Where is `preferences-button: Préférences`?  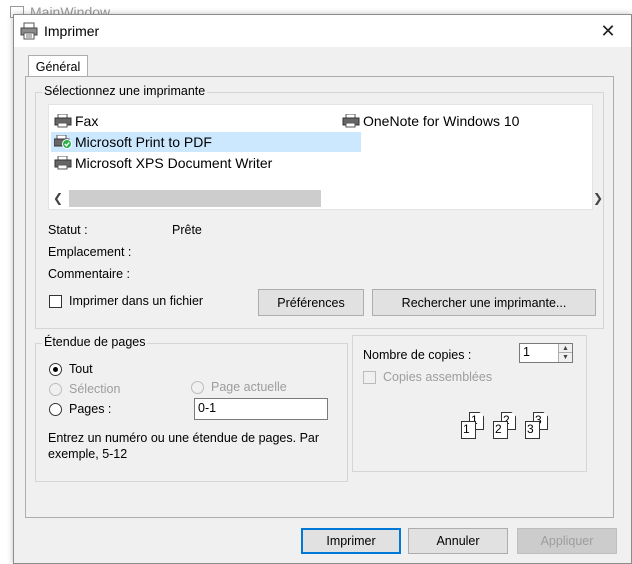 preferences-button: Préférences is located at coordinates (311, 302).